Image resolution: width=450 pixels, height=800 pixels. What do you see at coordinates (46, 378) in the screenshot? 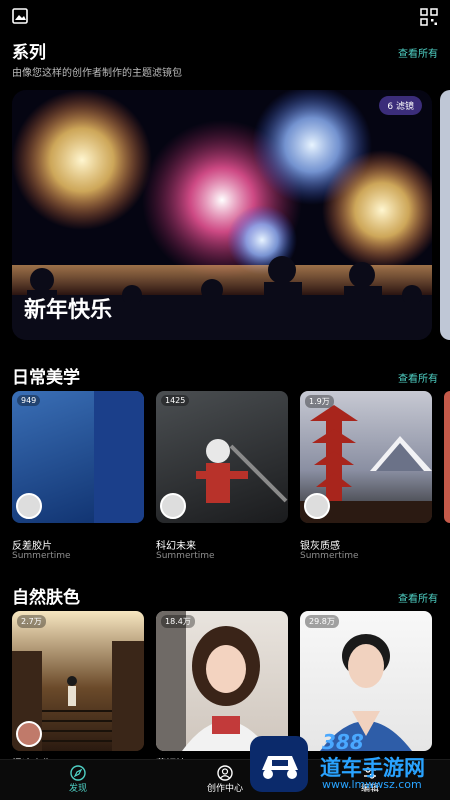
I see `daily-title: 日常美学` at bounding box center [46, 378].